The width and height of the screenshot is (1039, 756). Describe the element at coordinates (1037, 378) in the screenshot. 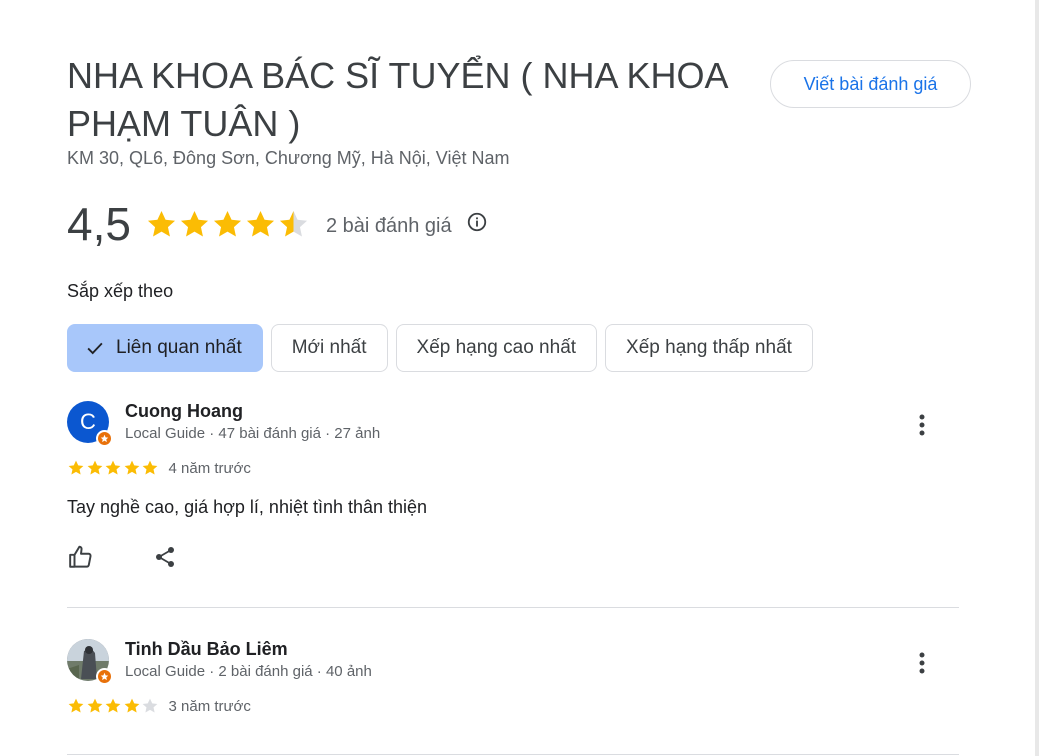

I see `scrollbar` at that location.